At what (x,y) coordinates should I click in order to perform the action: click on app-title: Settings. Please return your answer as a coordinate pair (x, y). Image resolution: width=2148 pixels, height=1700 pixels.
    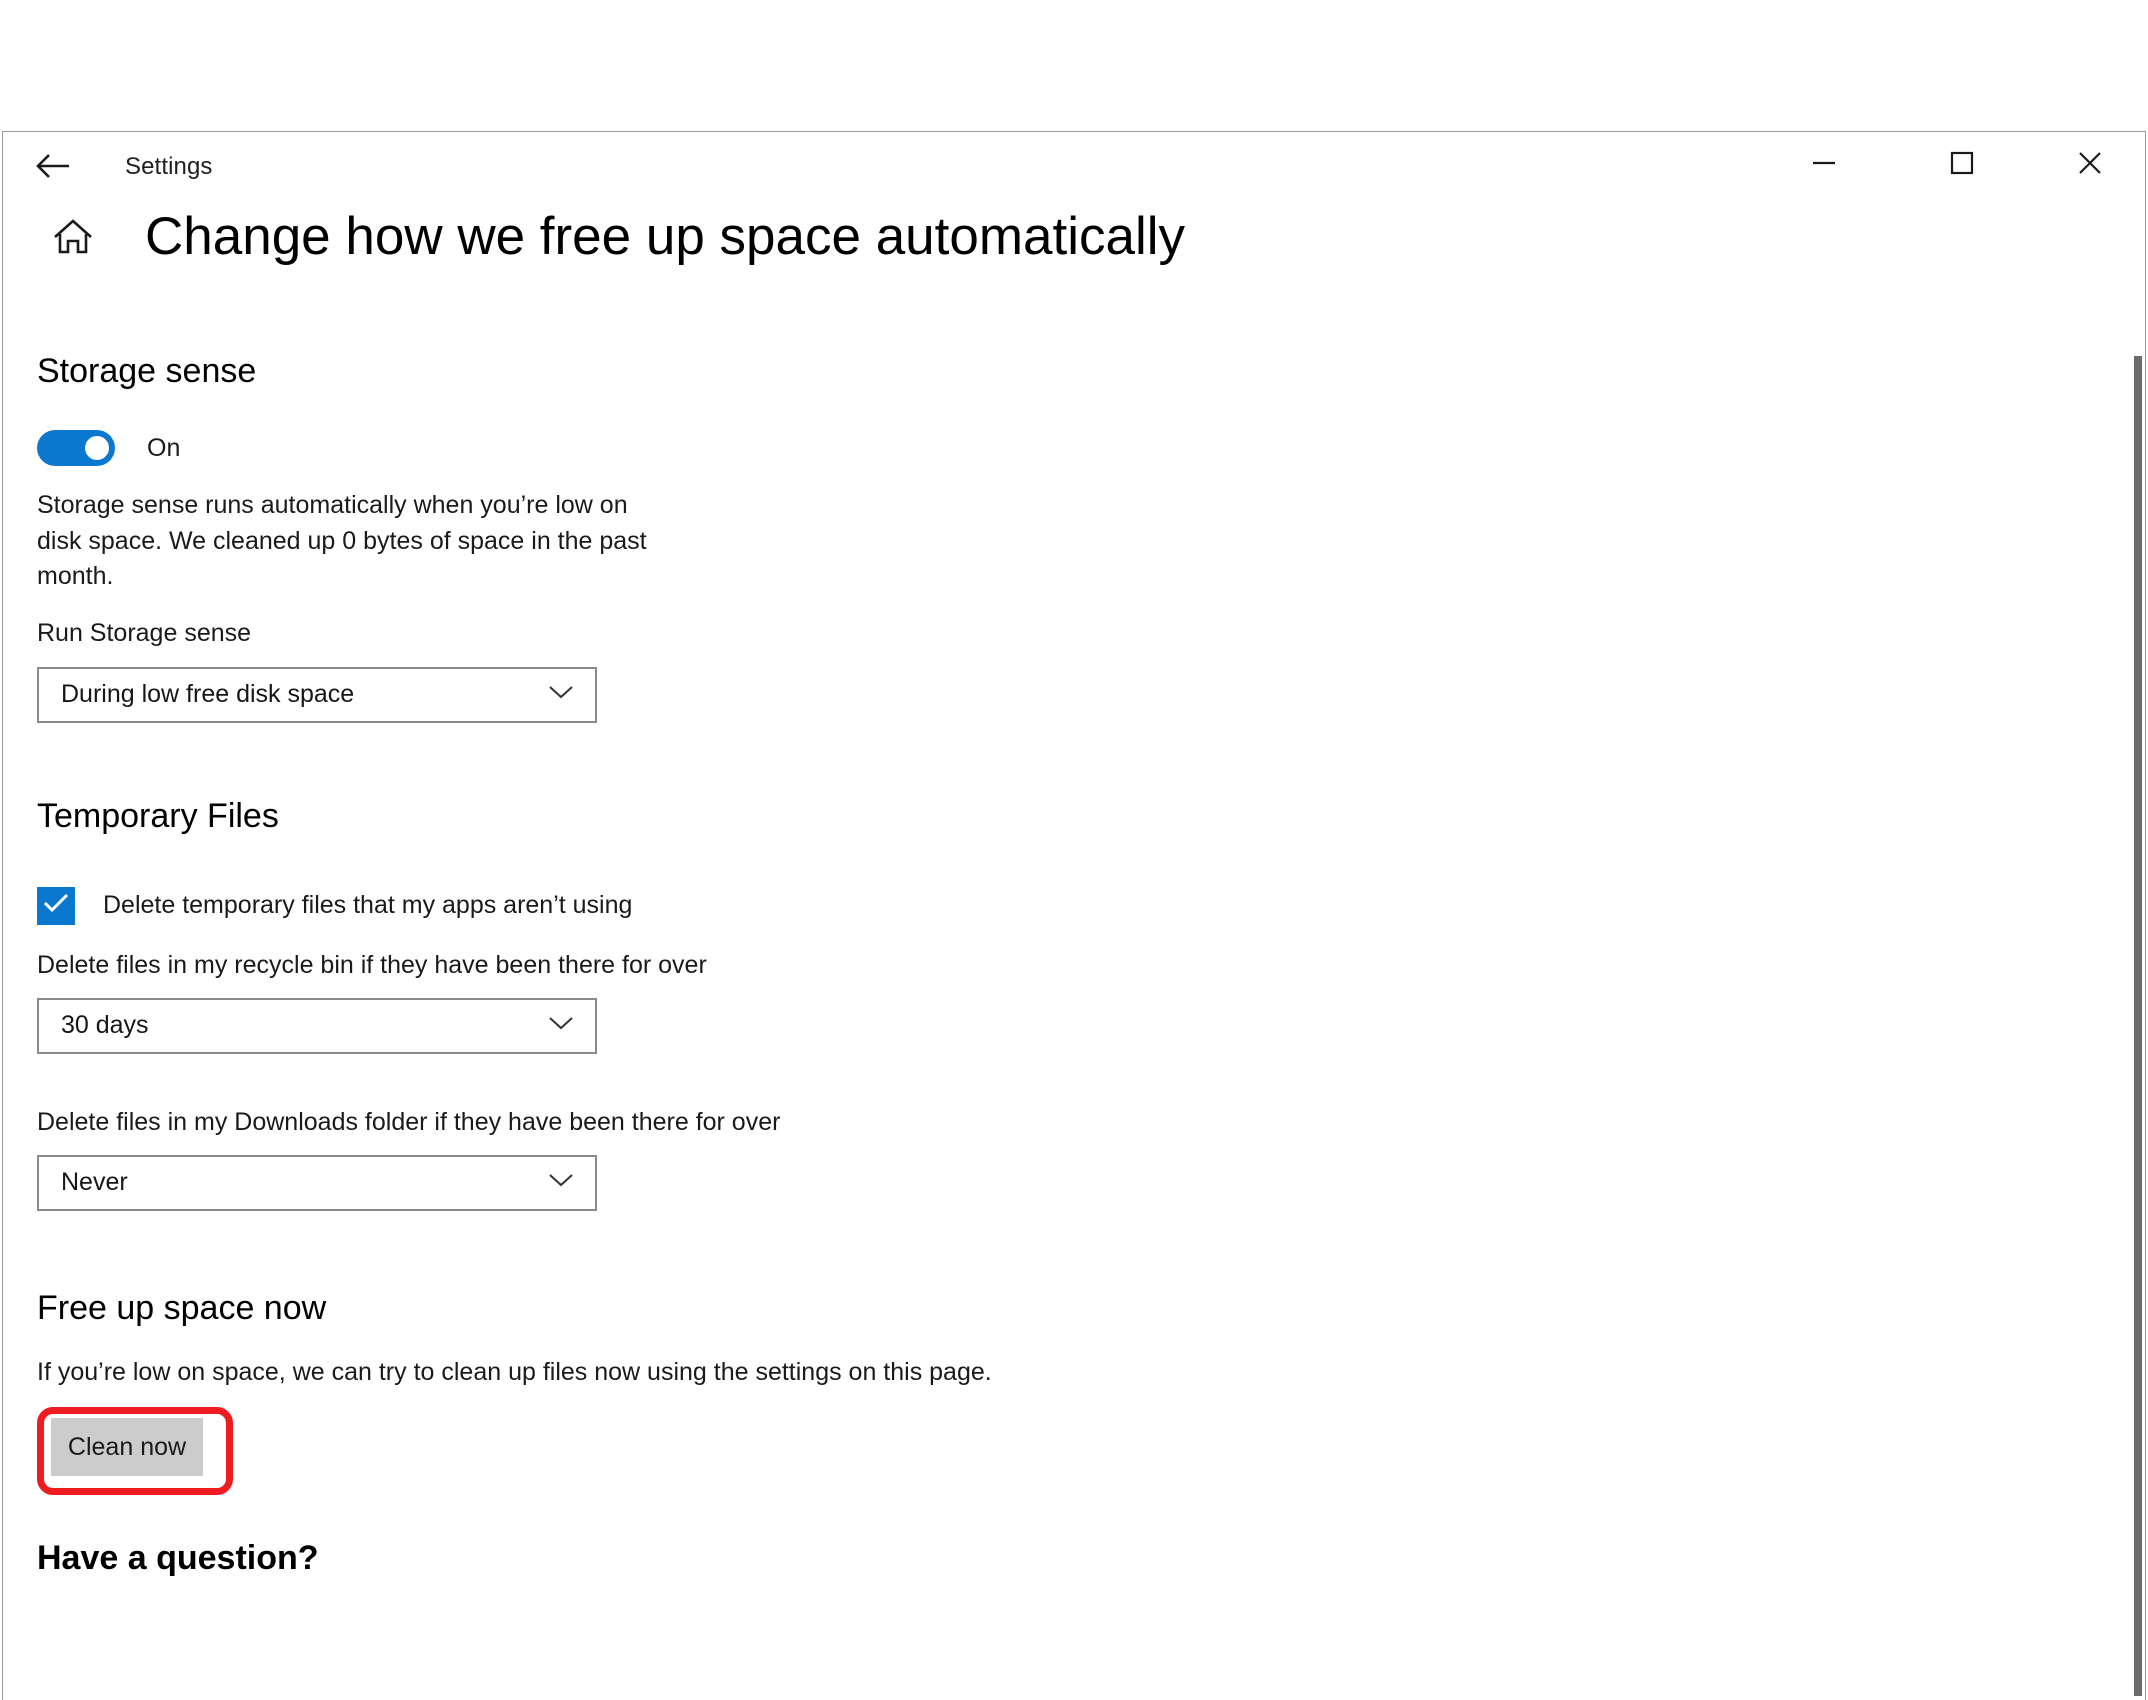
    Looking at the image, I should click on (169, 166).